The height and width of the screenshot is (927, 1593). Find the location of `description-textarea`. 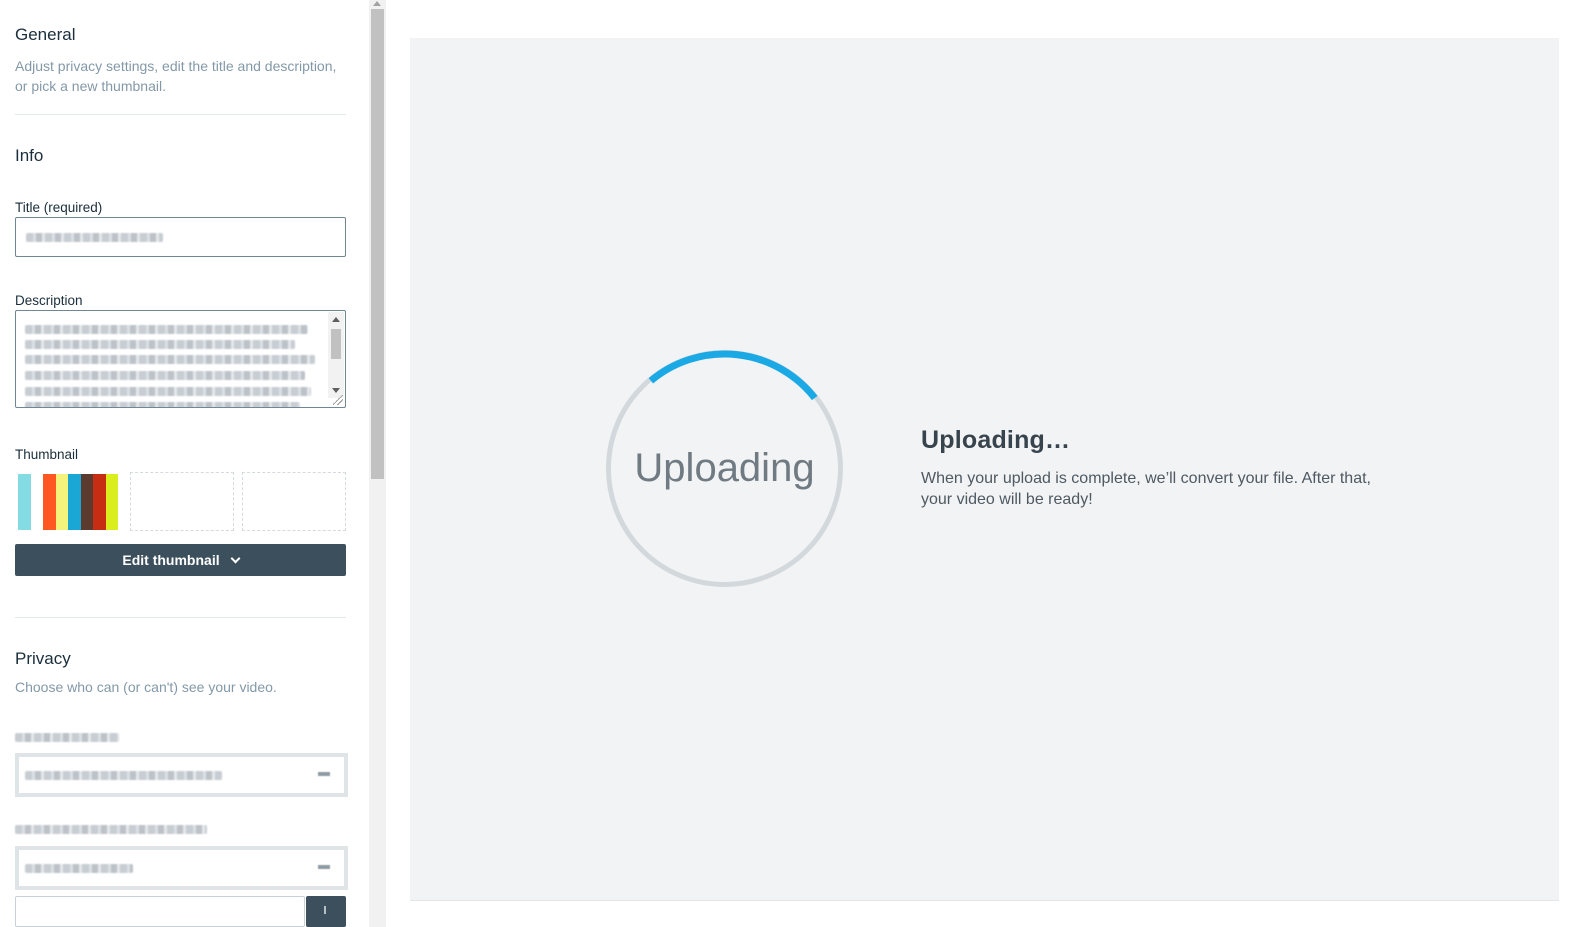

description-textarea is located at coordinates (180, 359).